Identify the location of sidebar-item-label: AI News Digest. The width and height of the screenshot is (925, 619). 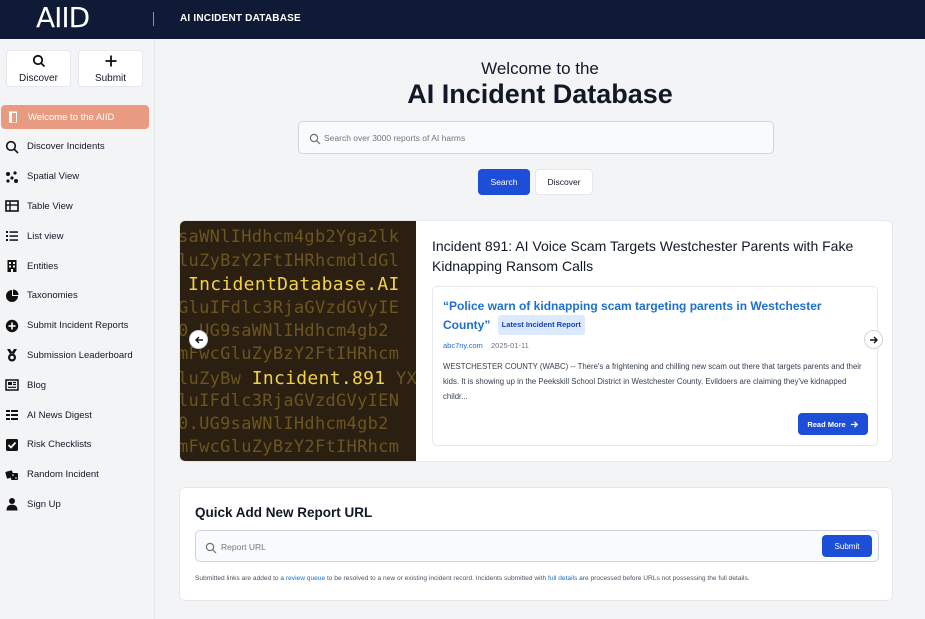
(59, 415).